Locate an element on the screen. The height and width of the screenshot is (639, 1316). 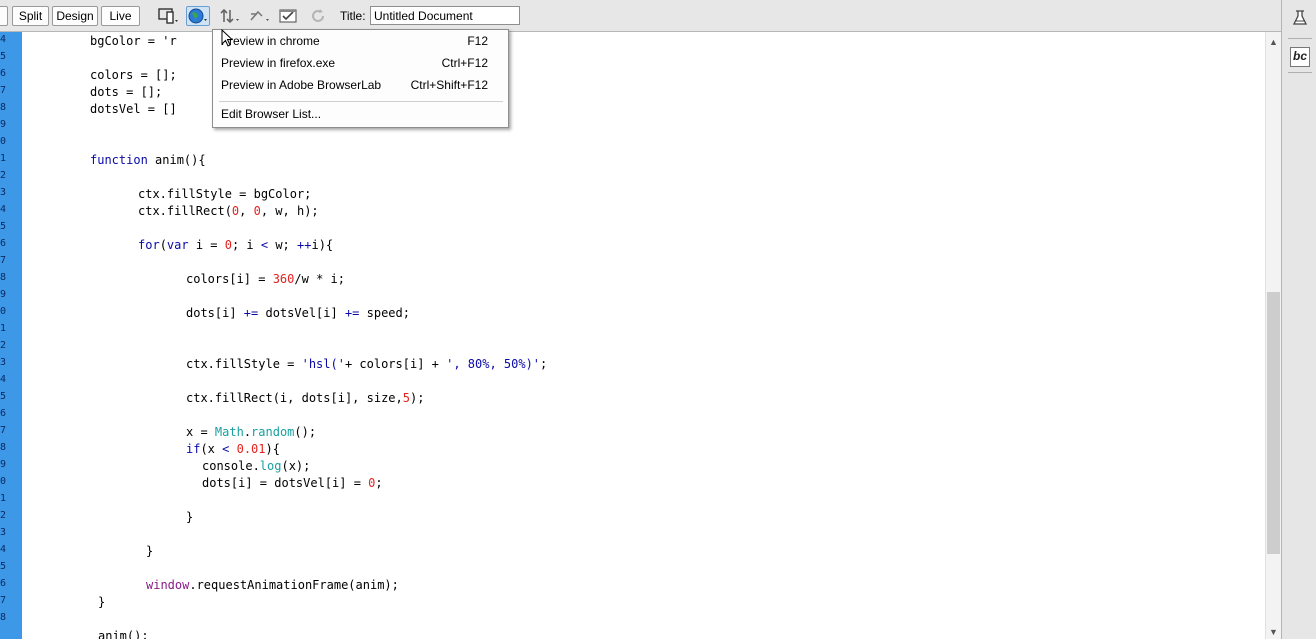
multiscreen-icon is located at coordinates (169, 16).